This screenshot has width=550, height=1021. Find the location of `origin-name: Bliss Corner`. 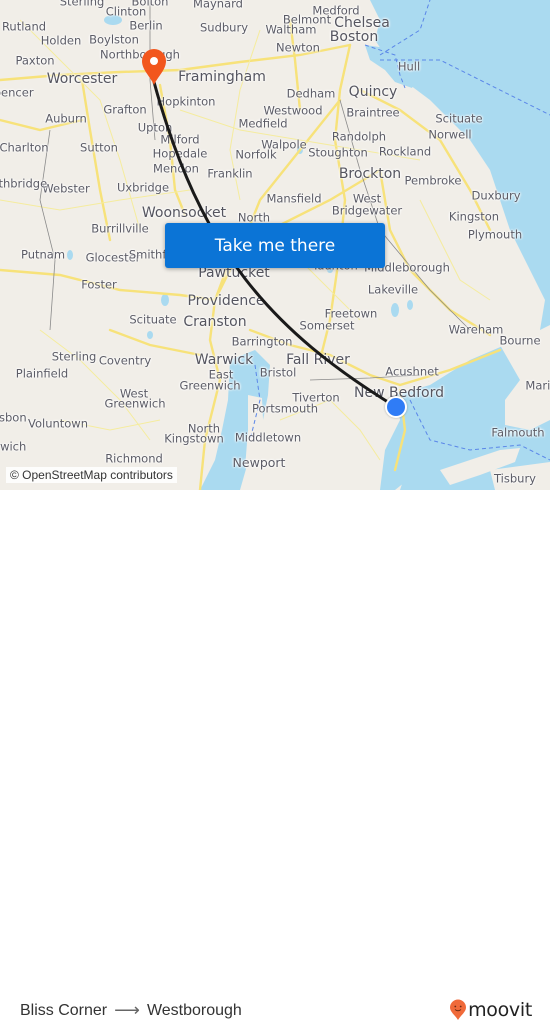

origin-name: Bliss Corner is located at coordinates (64, 1010).